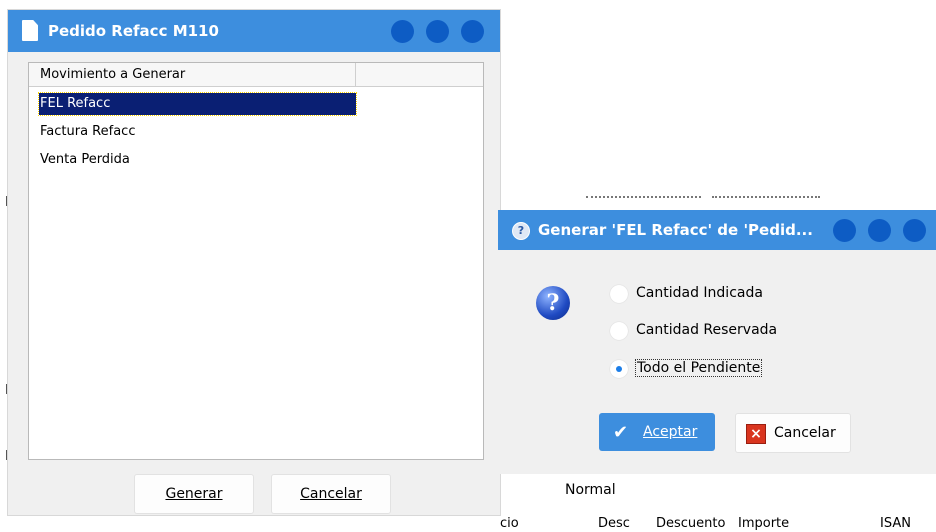  What do you see at coordinates (197, 160) in the screenshot?
I see `list-item: Venta Perdida` at bounding box center [197, 160].